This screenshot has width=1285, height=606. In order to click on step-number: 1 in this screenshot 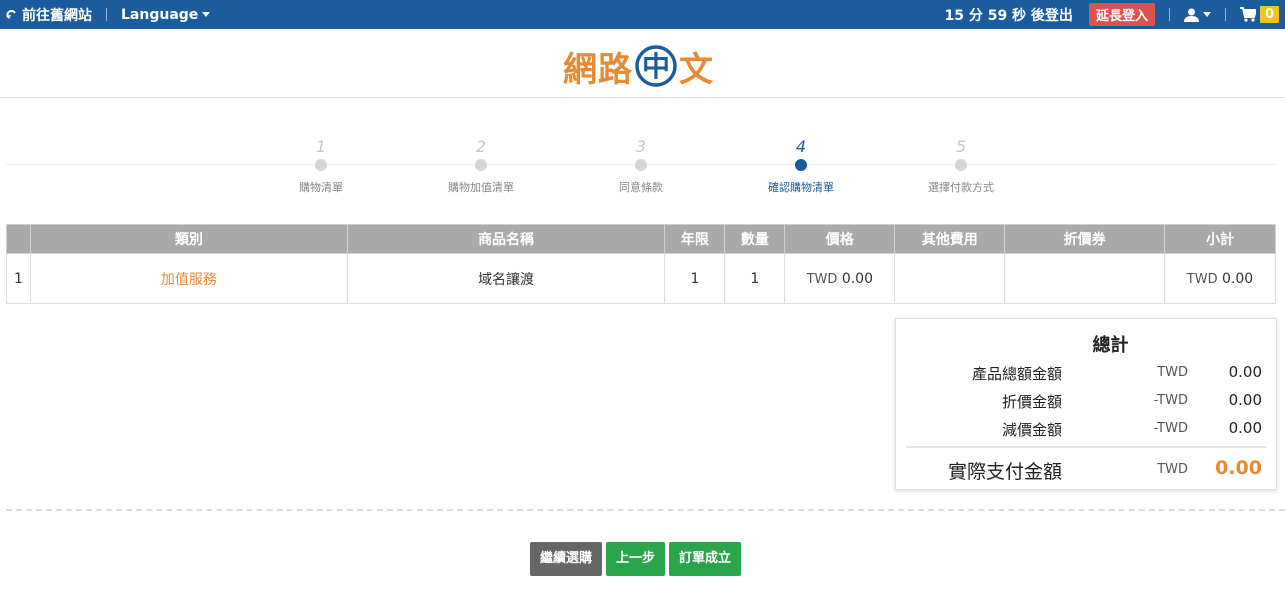, I will do `click(321, 146)`.